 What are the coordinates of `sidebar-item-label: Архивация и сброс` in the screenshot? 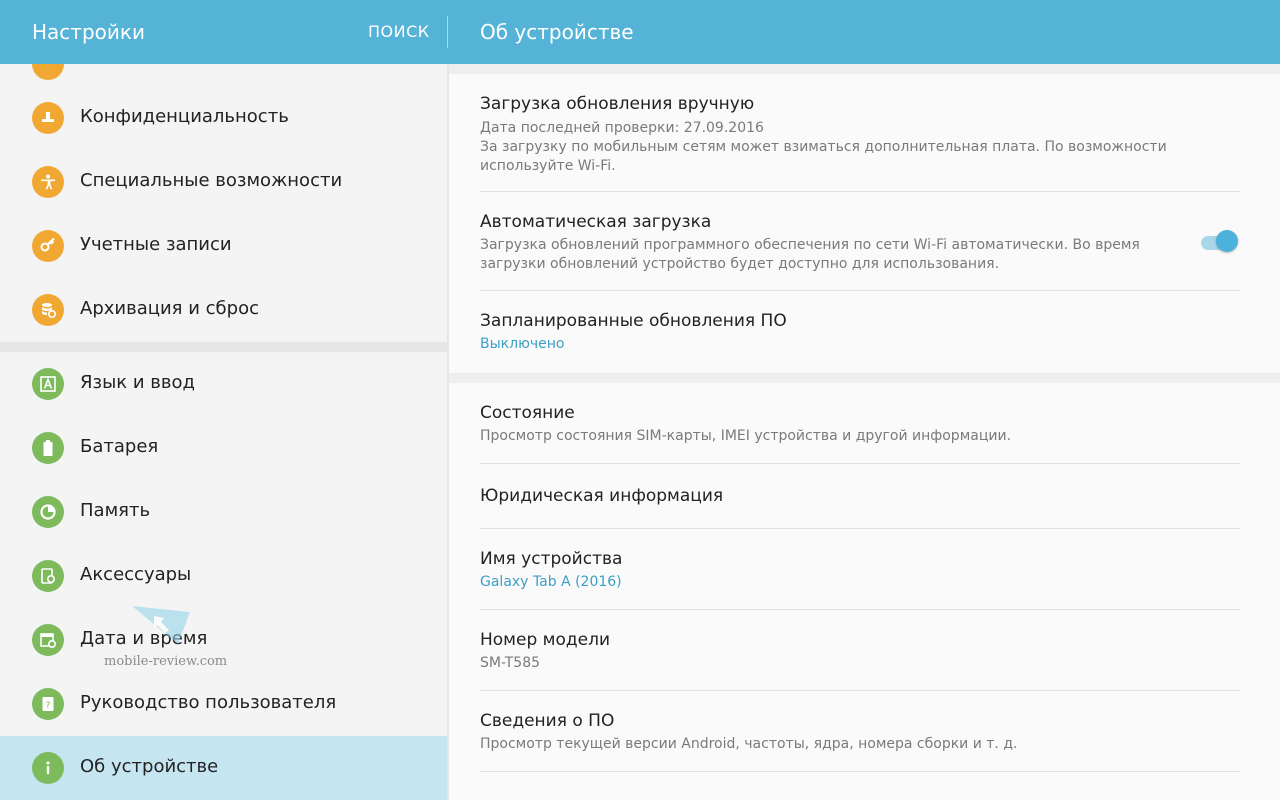 It's located at (169, 308).